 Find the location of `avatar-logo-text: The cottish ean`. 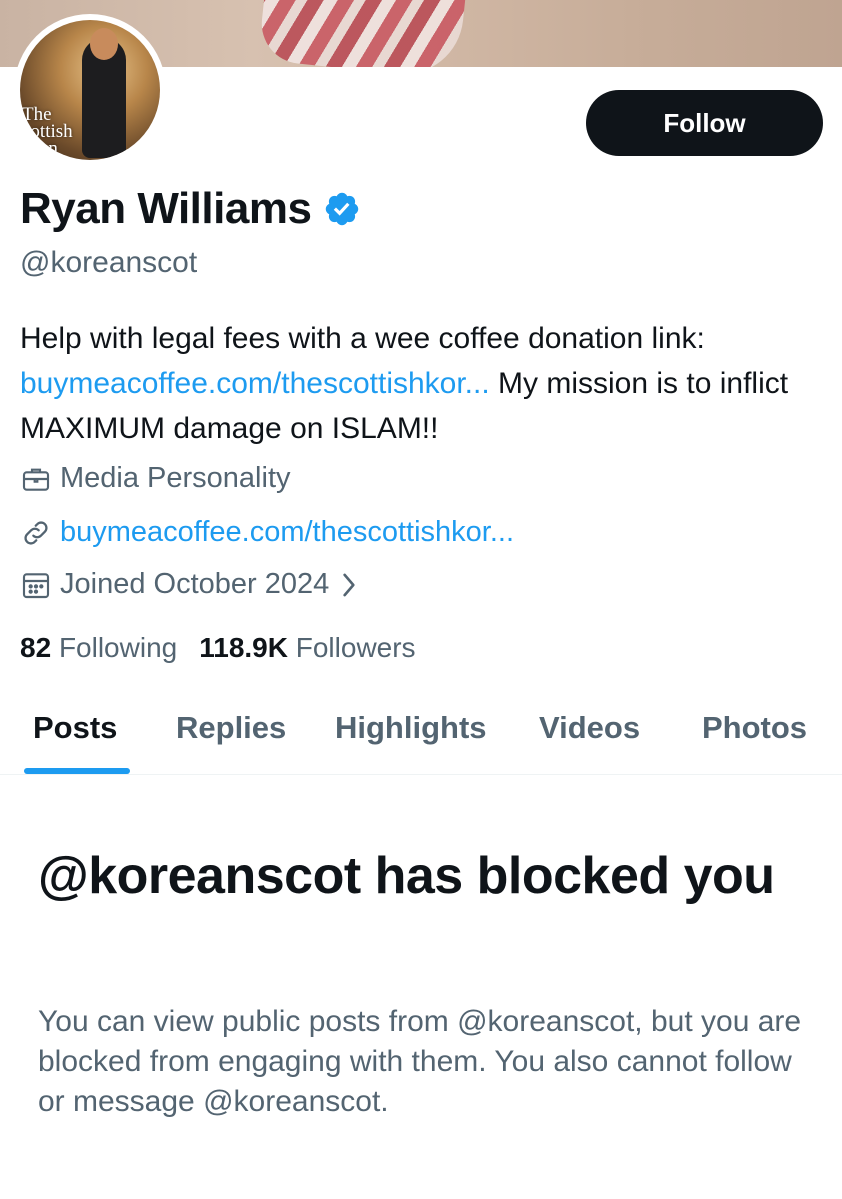

avatar-logo-text: The cottish ean is located at coordinates (47, 131).